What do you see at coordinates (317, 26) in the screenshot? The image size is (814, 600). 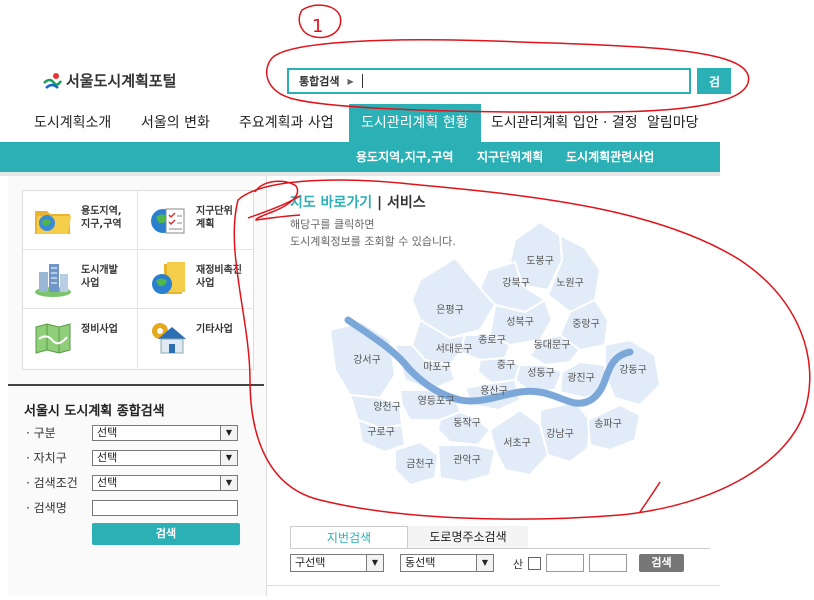 I see `annotation-label-1: 1` at bounding box center [317, 26].